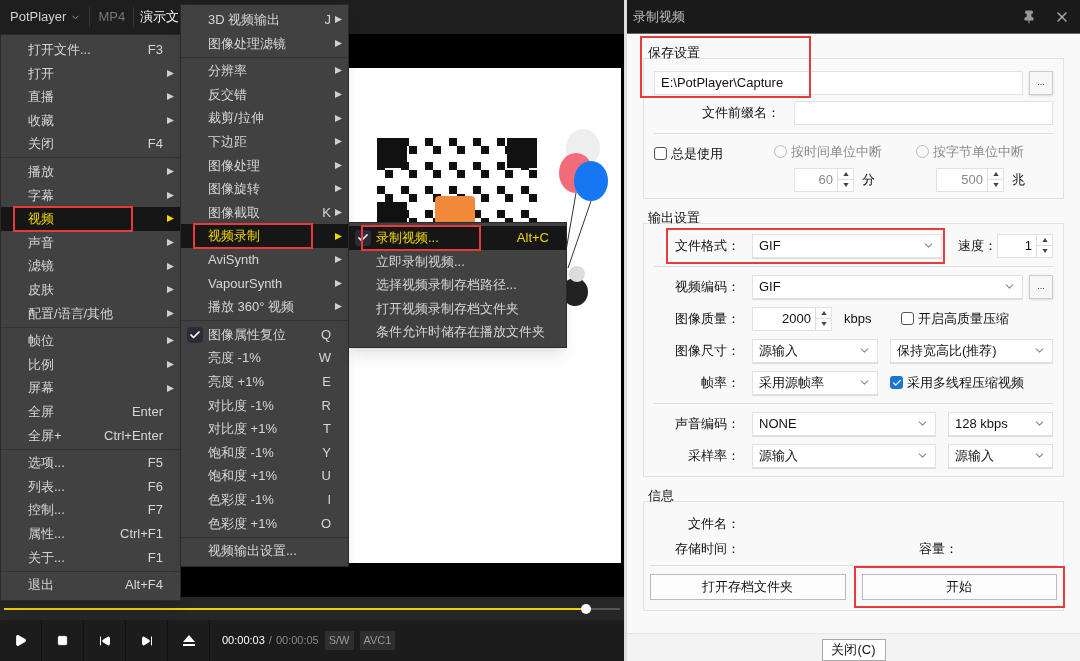 This screenshot has width=1080, height=661. I want to click on menu-item: 视频录制, so click(264, 236).